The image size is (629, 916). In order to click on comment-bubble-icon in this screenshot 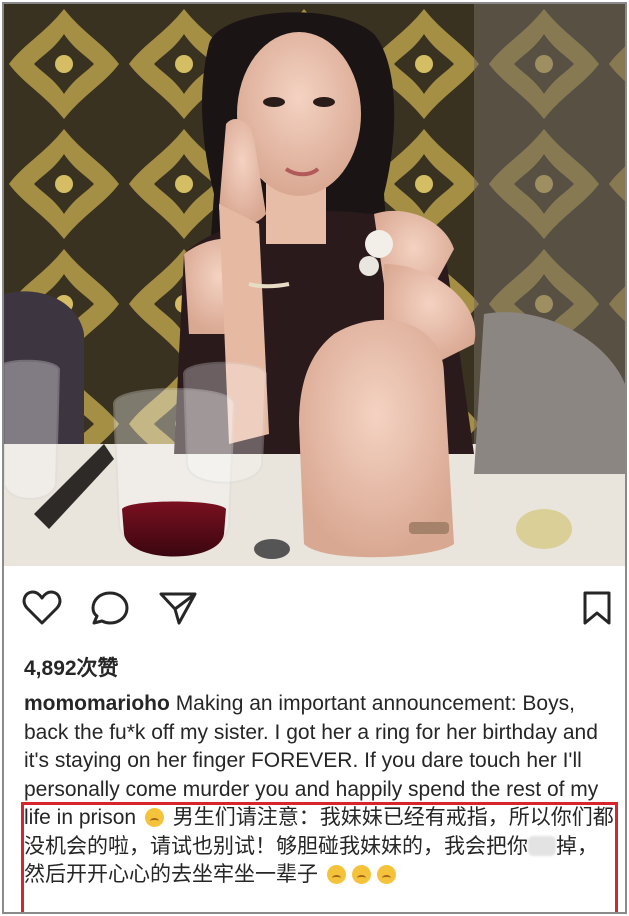, I will do `click(110, 608)`.